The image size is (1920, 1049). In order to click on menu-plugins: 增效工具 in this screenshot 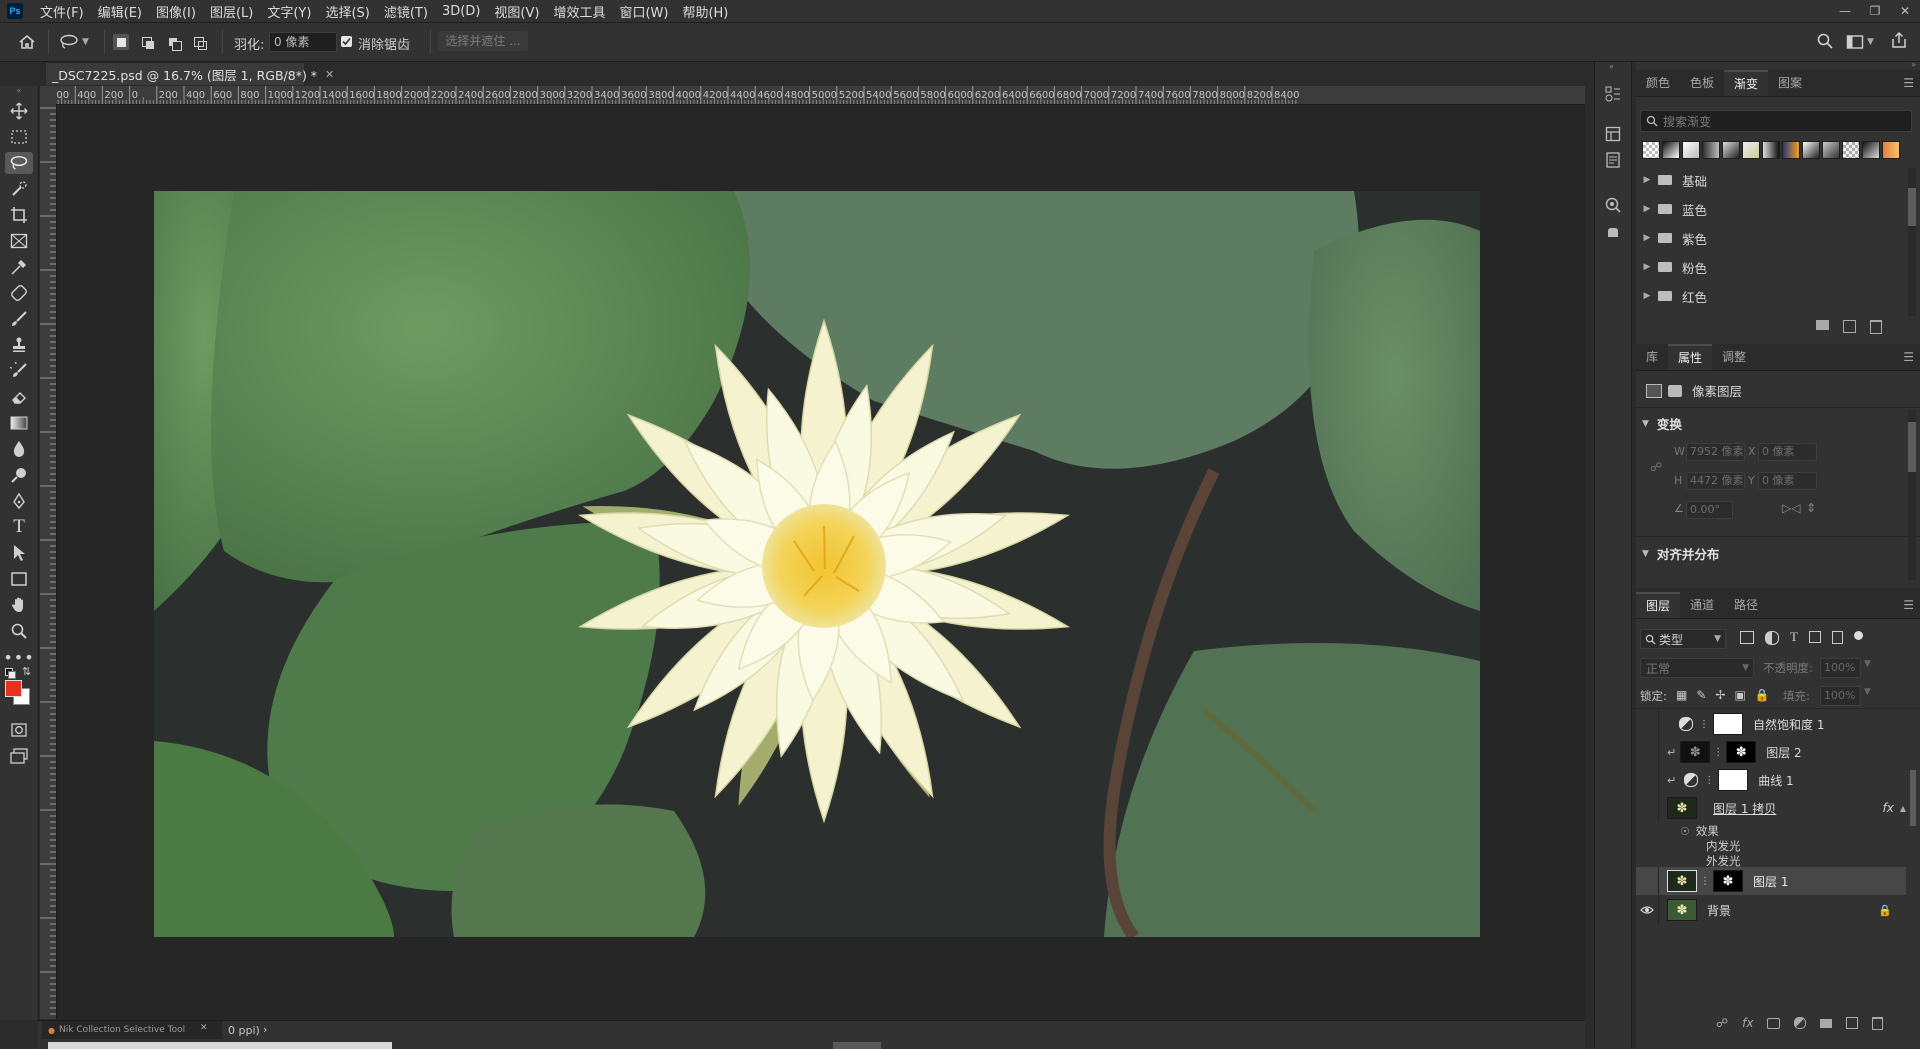, I will do `click(579, 11)`.